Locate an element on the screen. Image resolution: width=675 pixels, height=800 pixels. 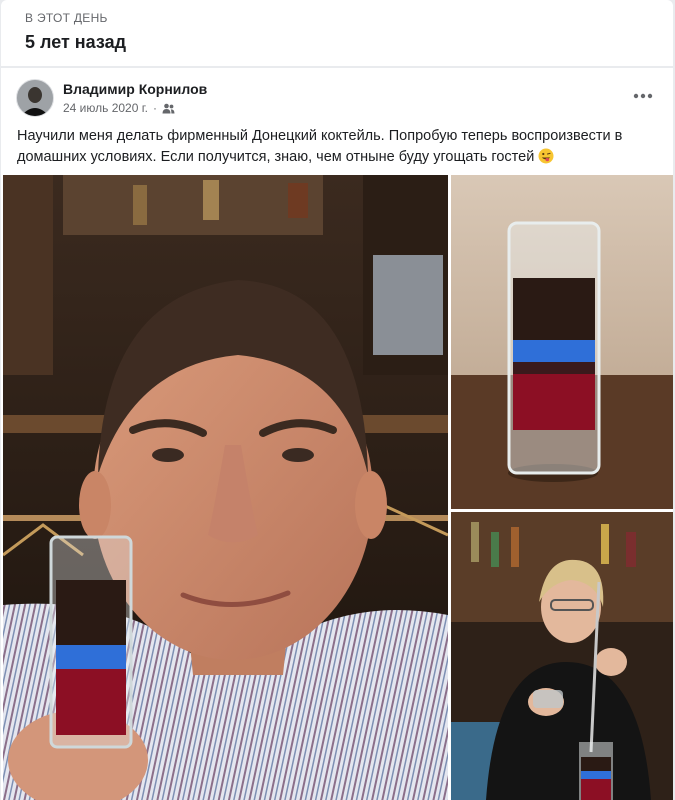
avatar is located at coordinates (35, 98).